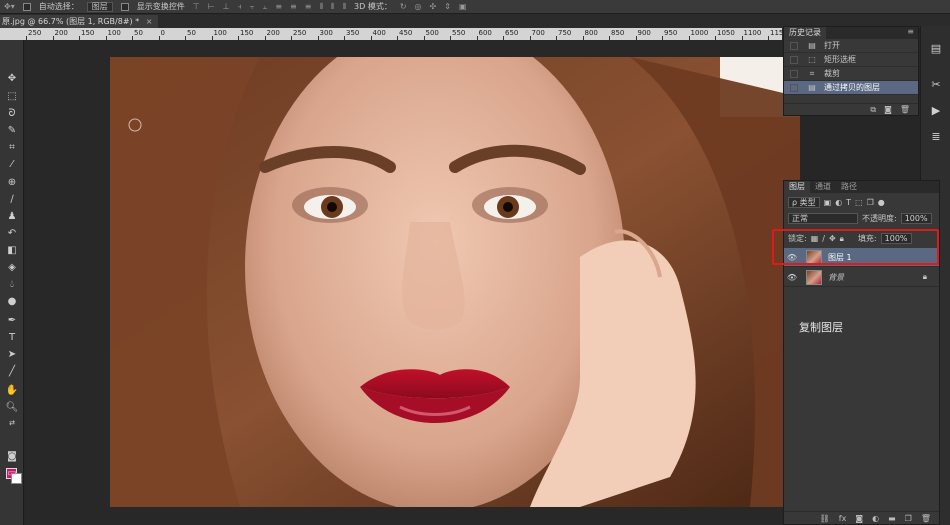 This screenshot has width=950, height=525. Describe the element at coordinates (776, 33) in the screenshot. I see `ruler-tick-label: 1150` at that location.